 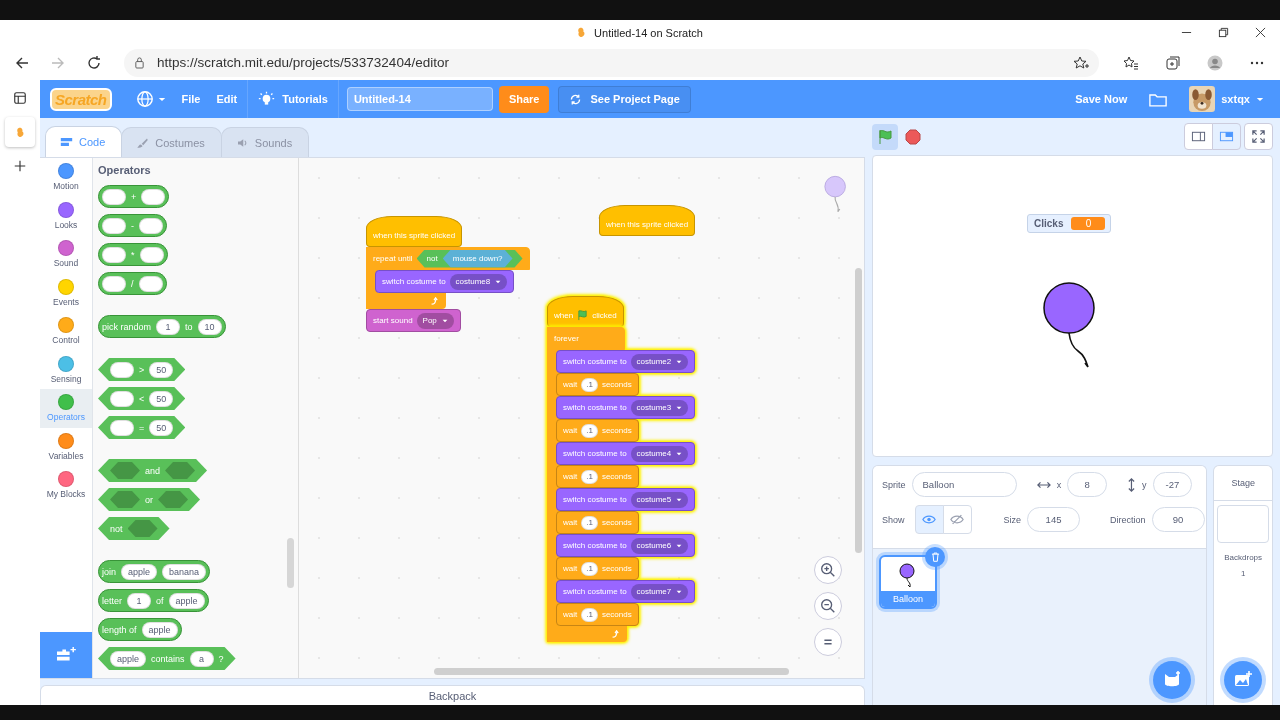 I want to click on show-button, so click(x=929, y=519).